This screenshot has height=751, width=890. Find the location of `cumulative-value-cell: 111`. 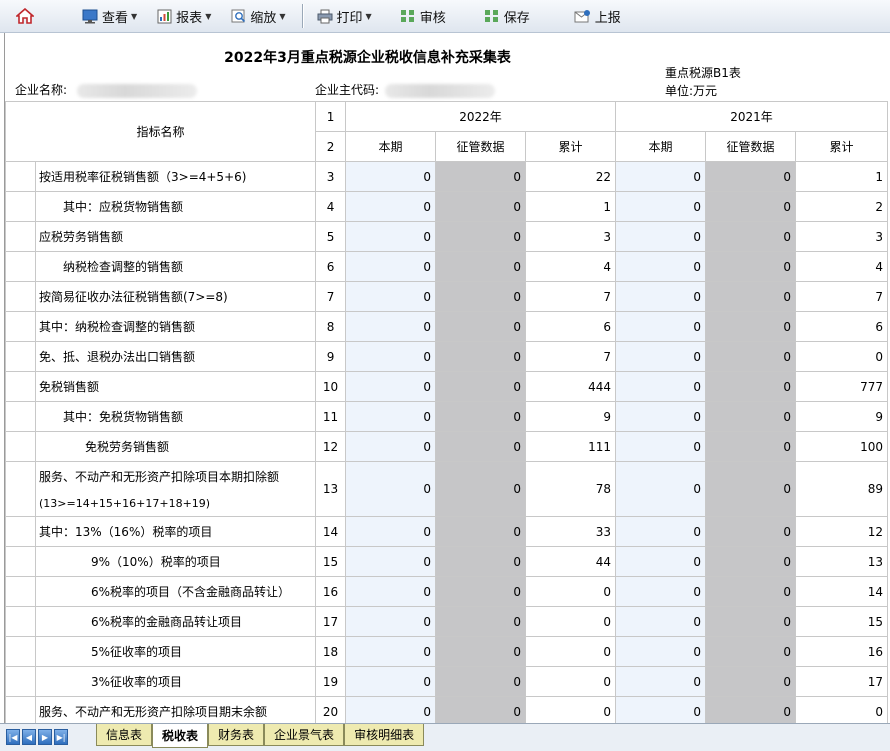

cumulative-value-cell: 111 is located at coordinates (571, 446).